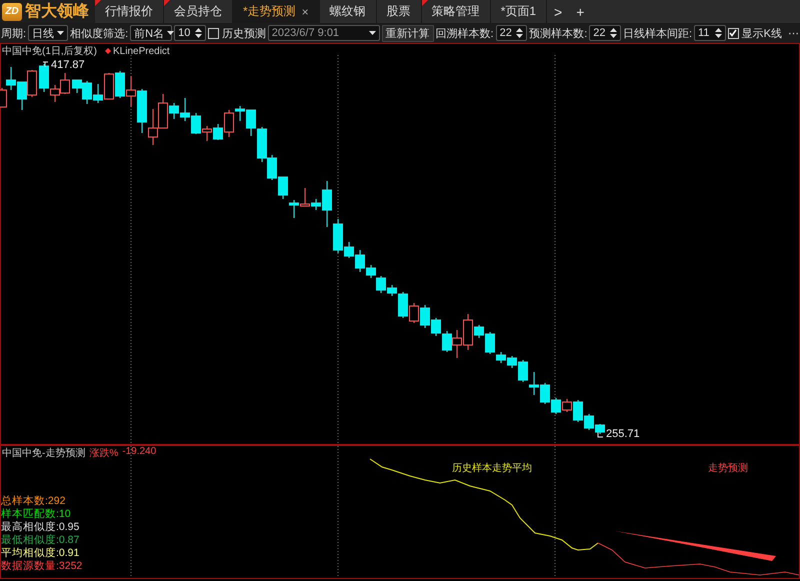  I want to click on tab: *走势预测 ×, so click(276, 11).